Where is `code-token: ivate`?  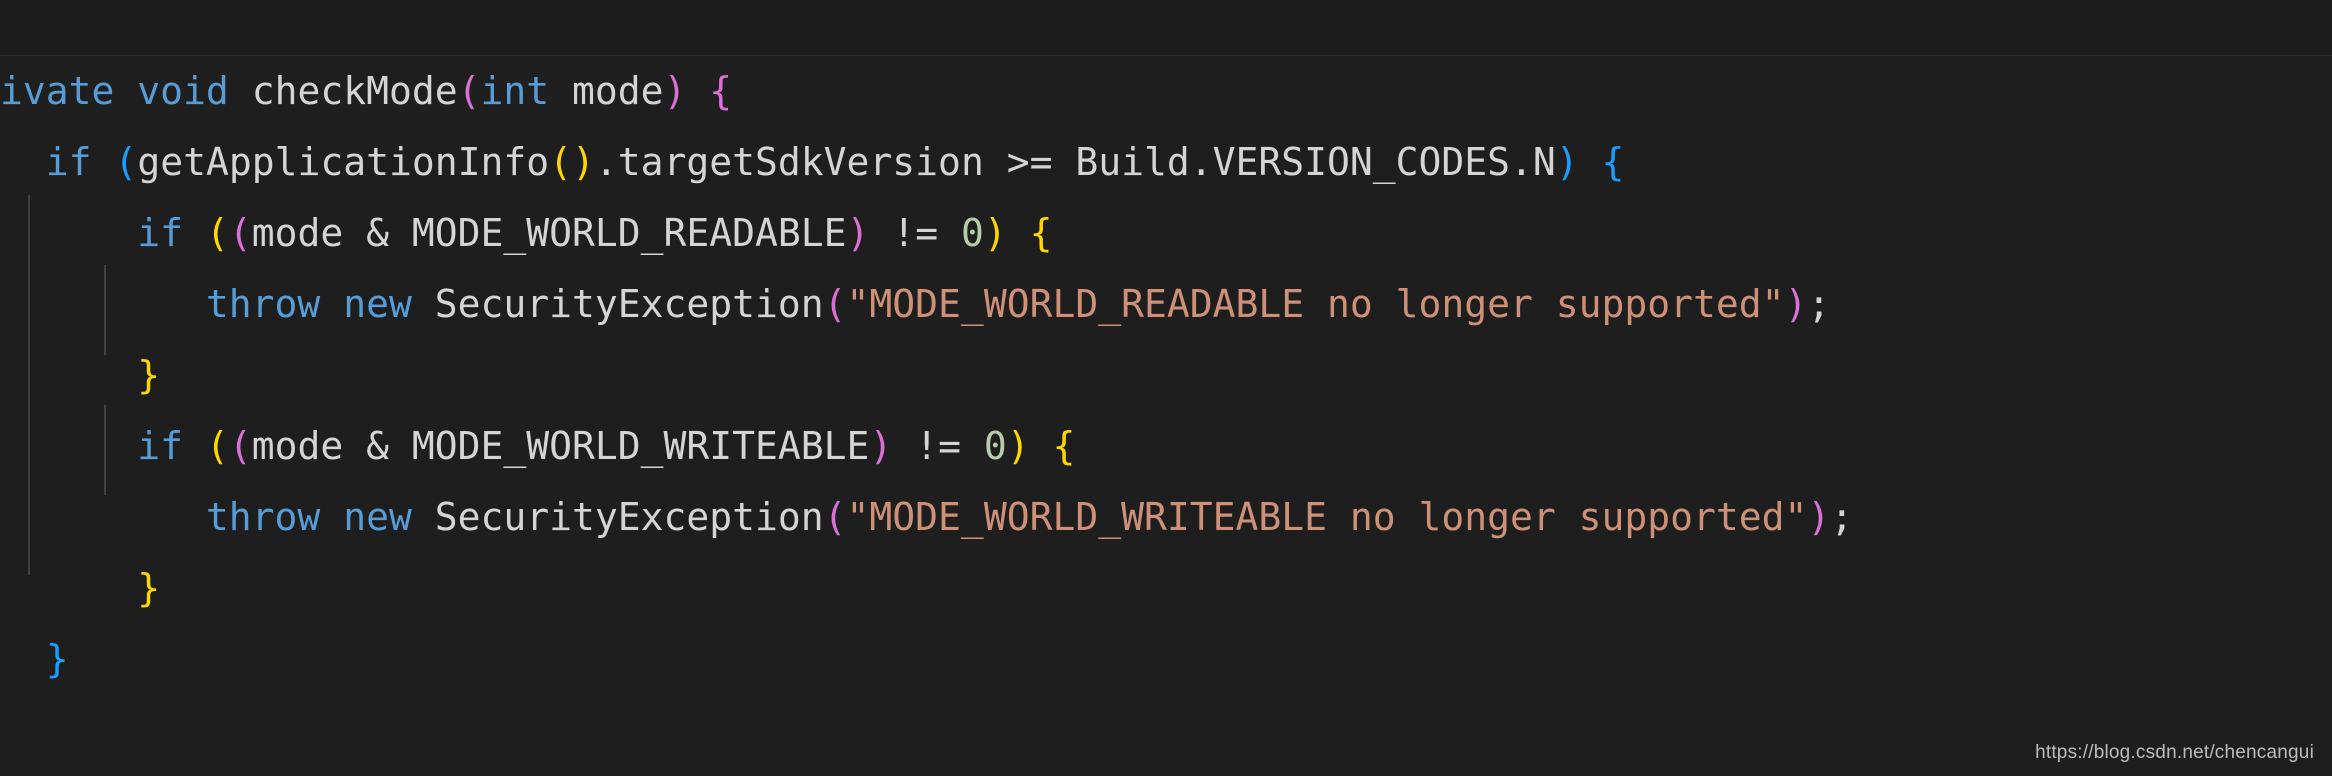 code-token: ivate is located at coordinates (57, 91).